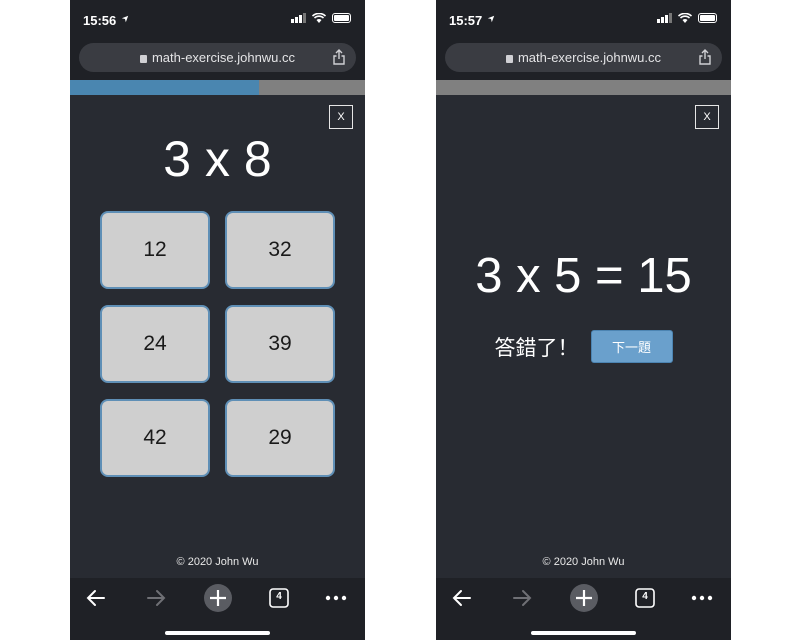 The width and height of the screenshot is (800, 640). Describe the element at coordinates (100, 20) in the screenshot. I see `status-time: 15:56` at that location.